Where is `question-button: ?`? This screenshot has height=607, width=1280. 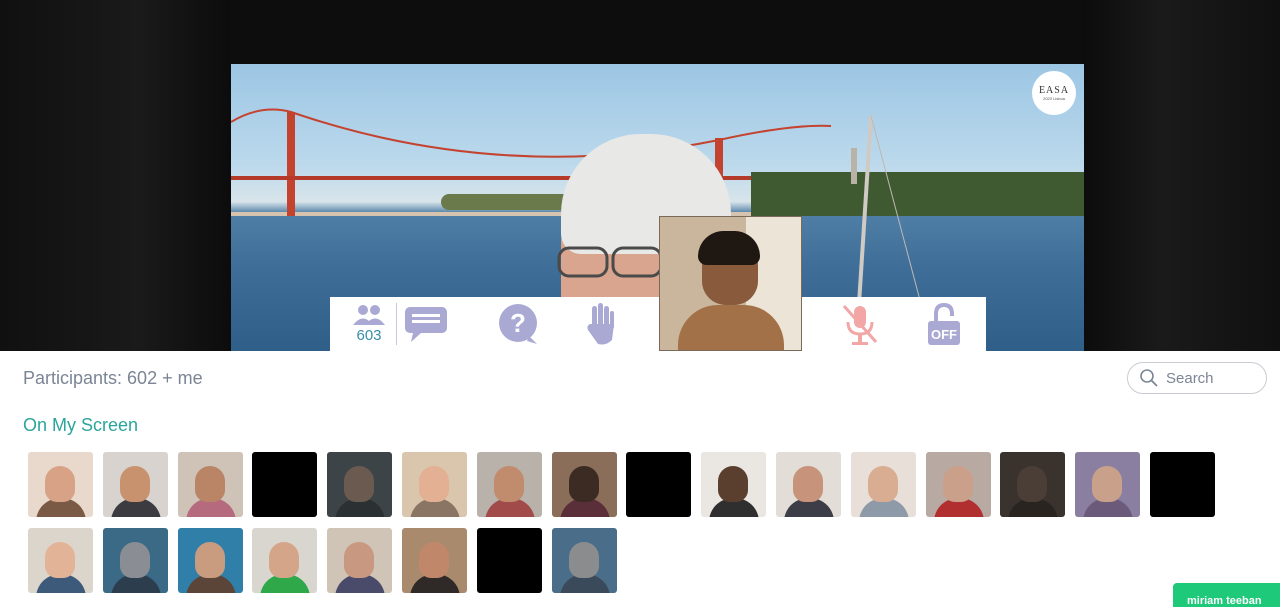
question-button: ? is located at coordinates (518, 324).